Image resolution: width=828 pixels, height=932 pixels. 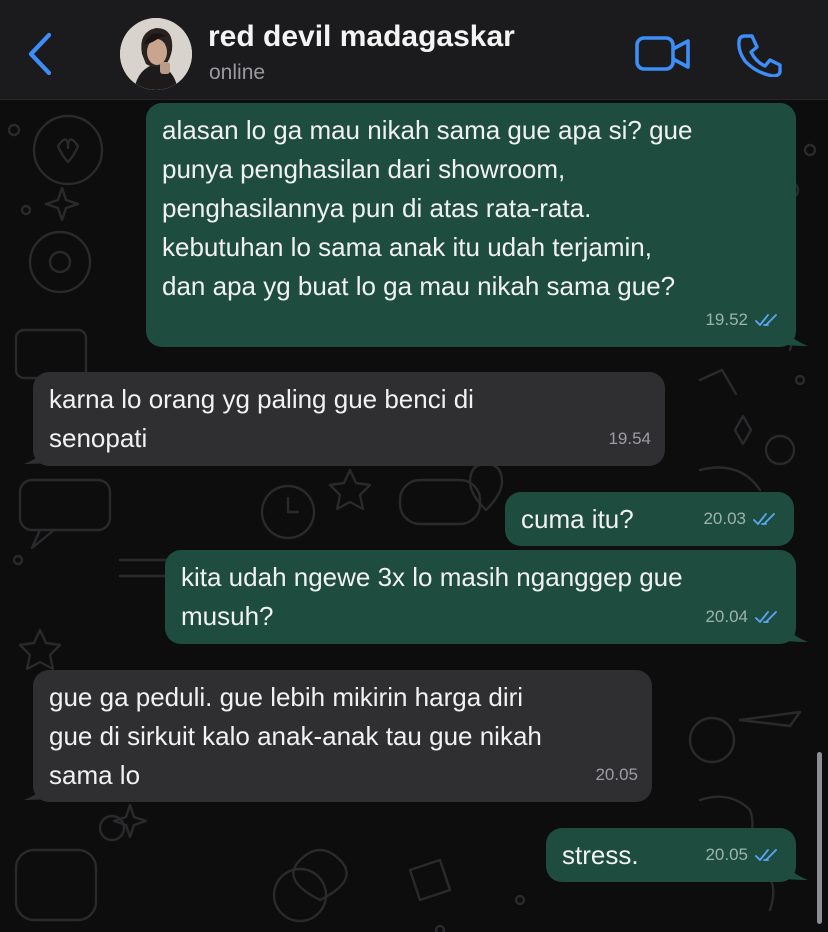 I want to click on message-meta: 19.54, so click(x=629, y=438).